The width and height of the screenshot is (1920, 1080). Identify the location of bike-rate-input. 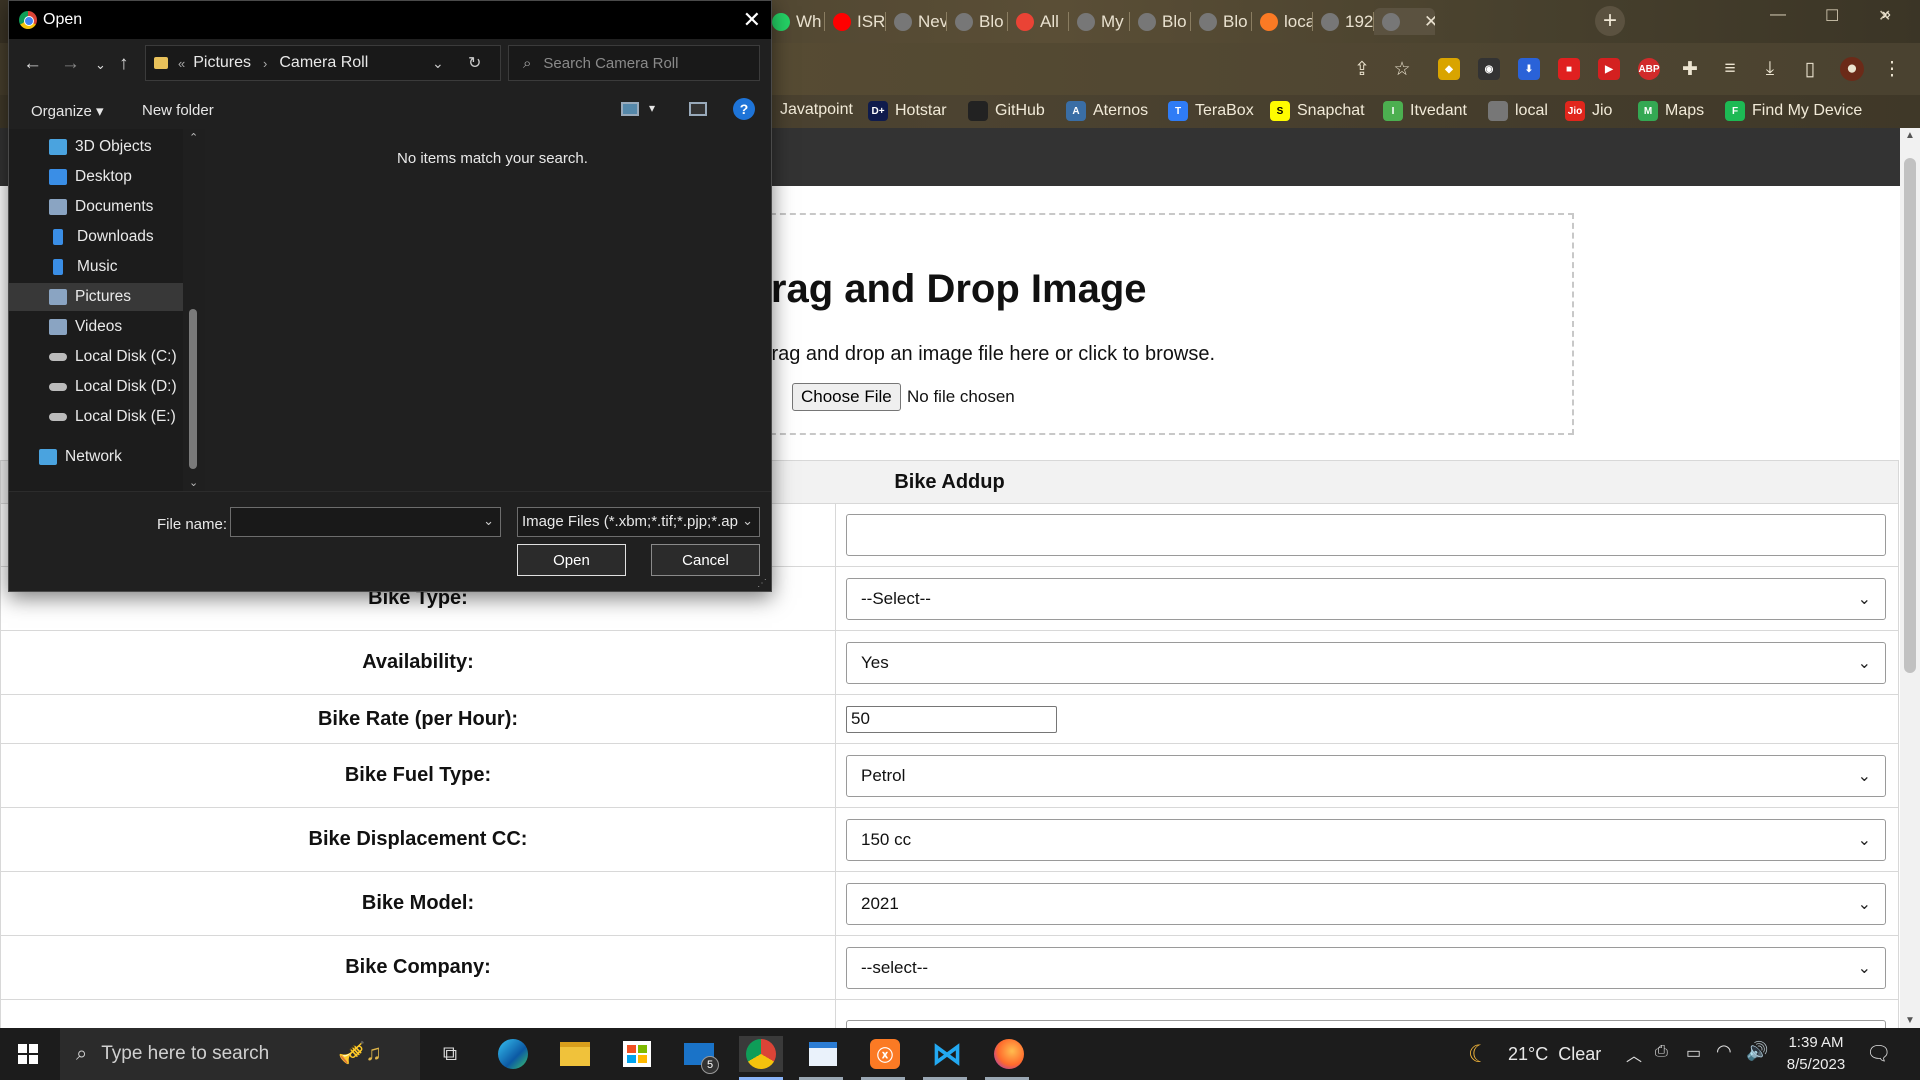
(951, 719).